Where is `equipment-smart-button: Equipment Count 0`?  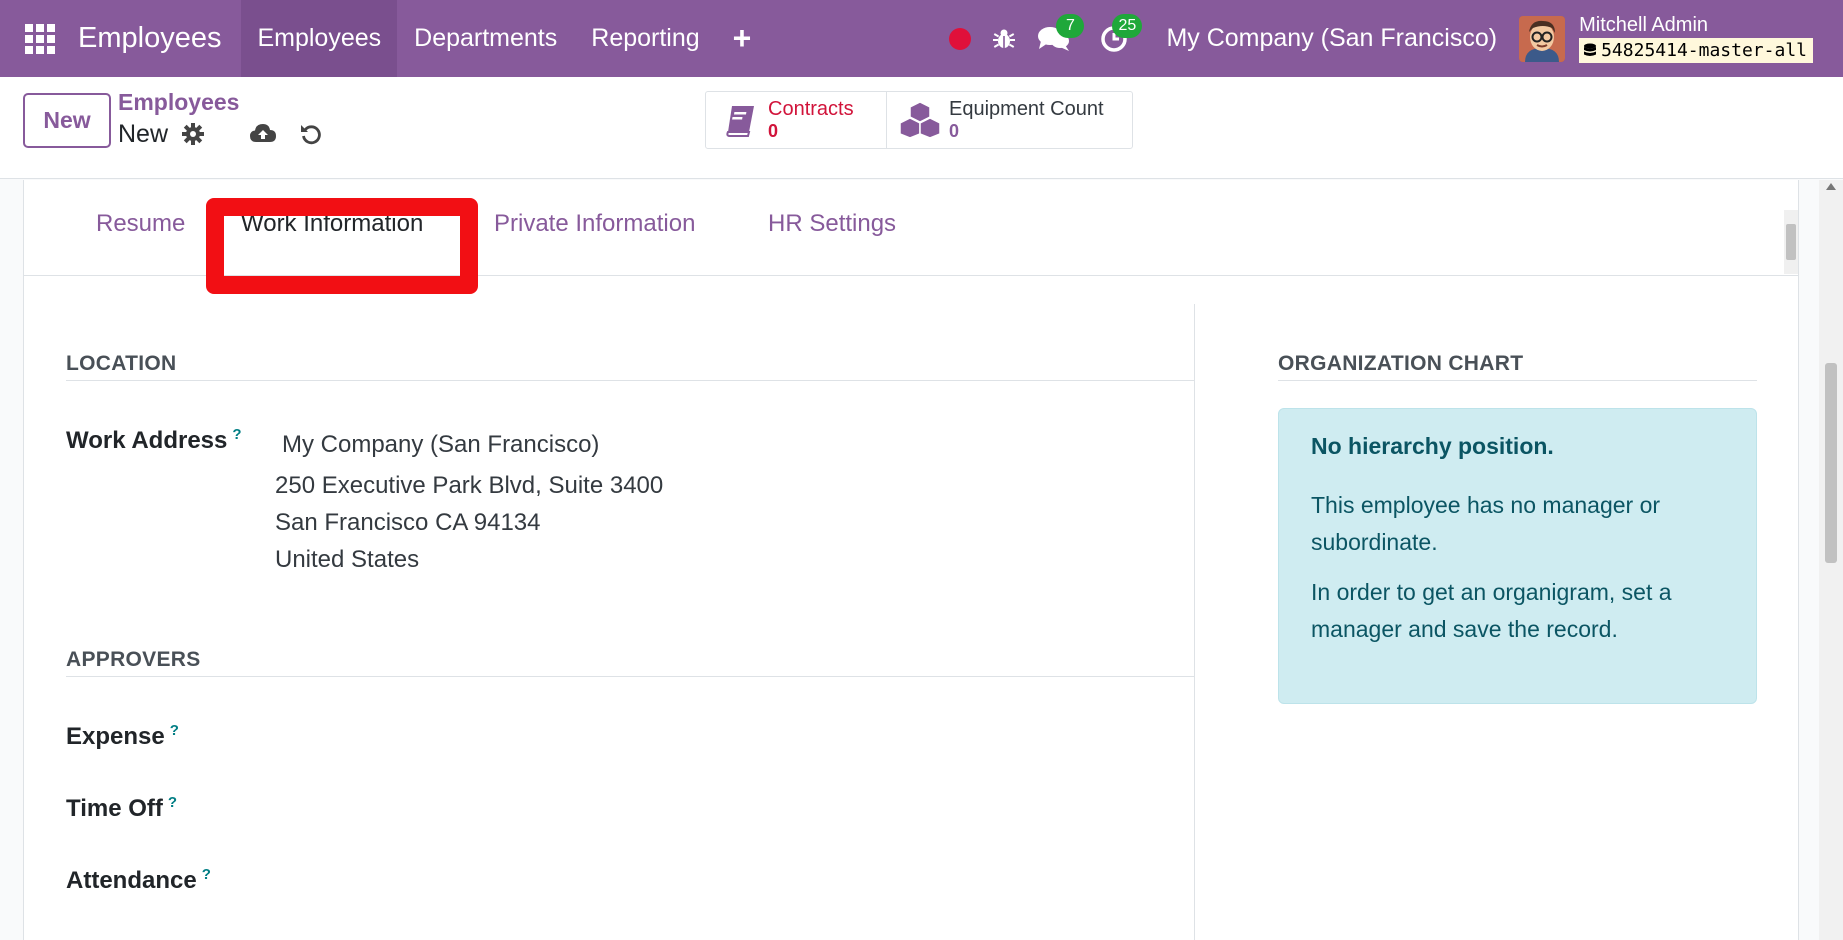
equipment-smart-button: Equipment Count 0 is located at coordinates (1009, 120).